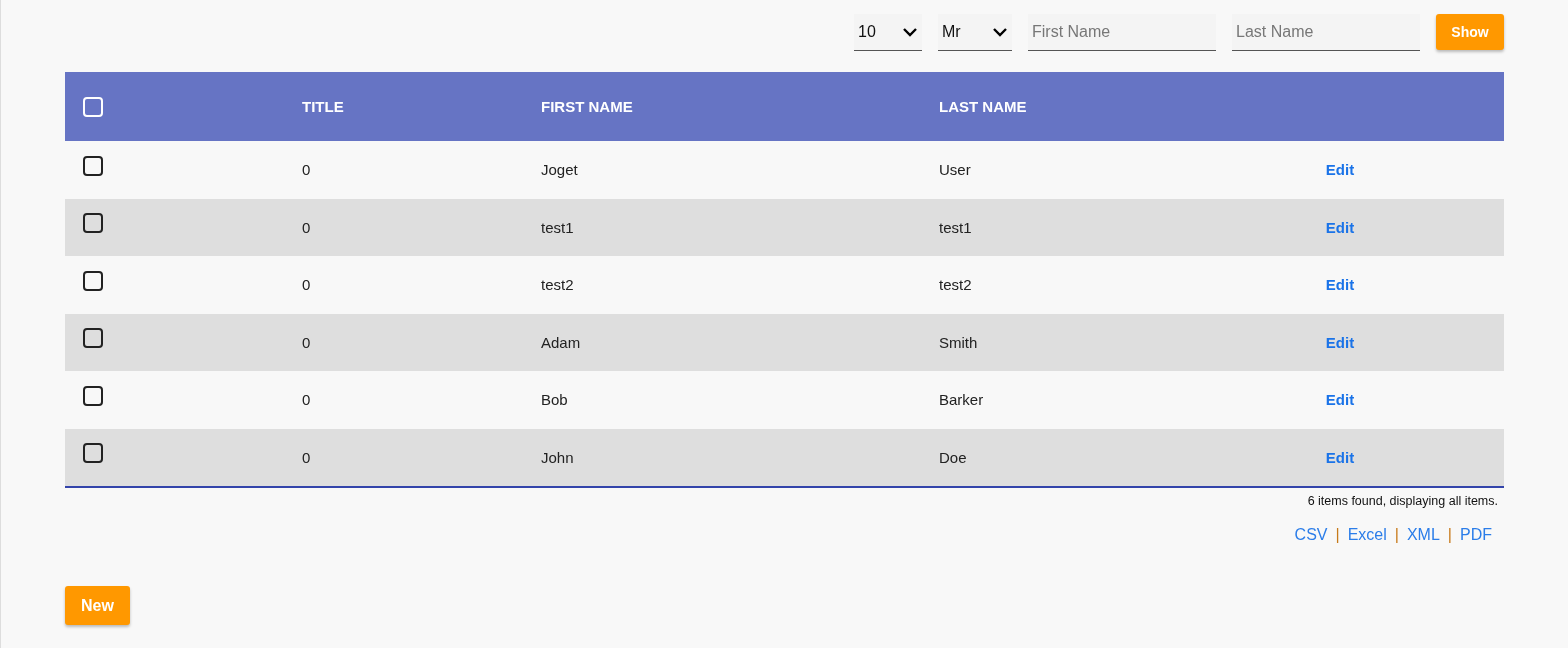 Image resolution: width=1568 pixels, height=648 pixels. What do you see at coordinates (97, 605) in the screenshot?
I see `new-button: New` at bounding box center [97, 605].